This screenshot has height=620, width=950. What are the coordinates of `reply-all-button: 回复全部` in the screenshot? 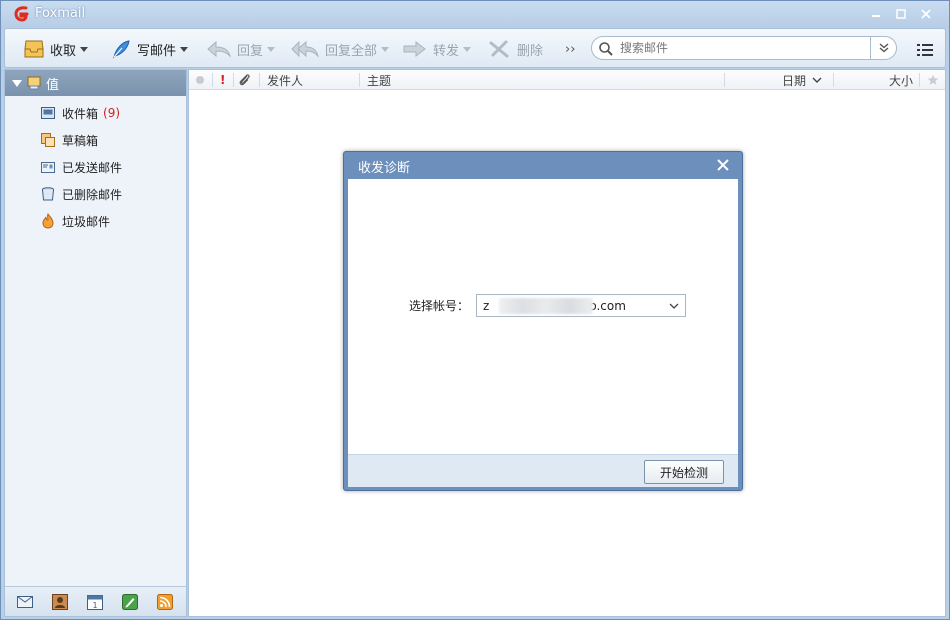 It's located at (340, 49).